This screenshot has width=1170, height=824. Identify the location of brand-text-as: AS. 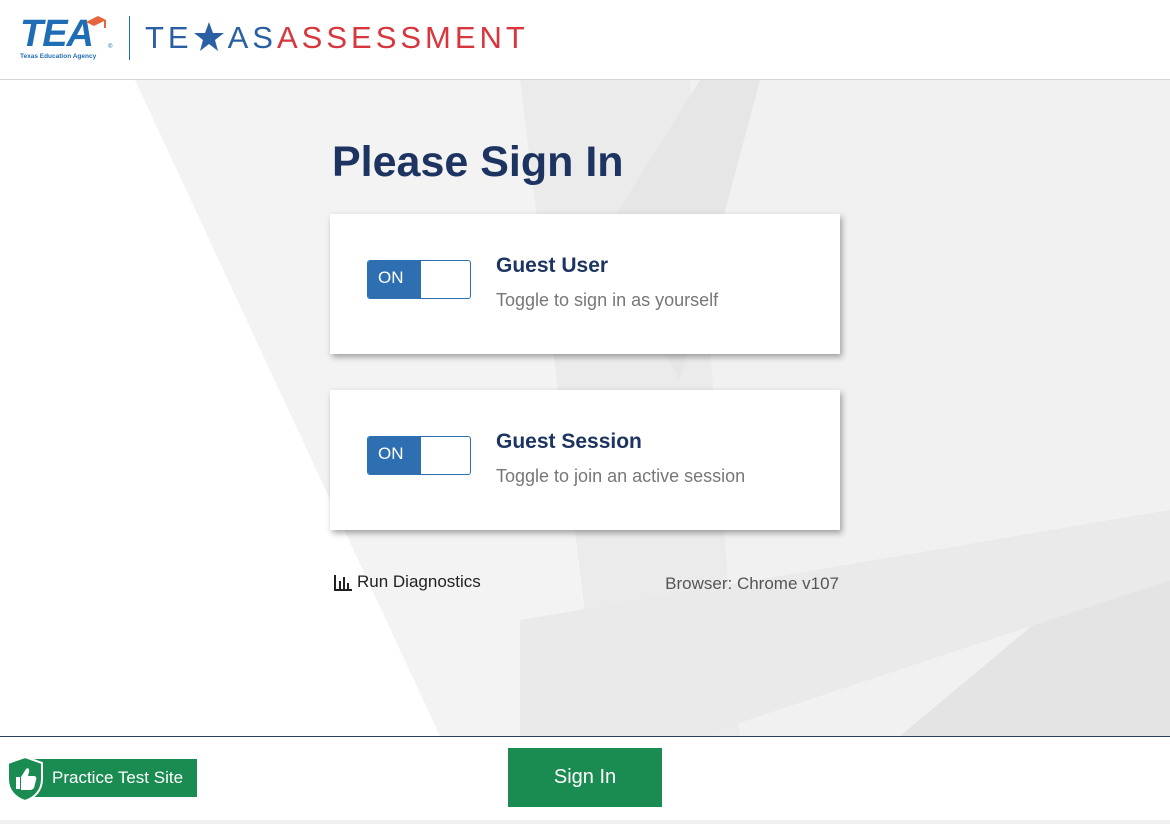
(252, 37).